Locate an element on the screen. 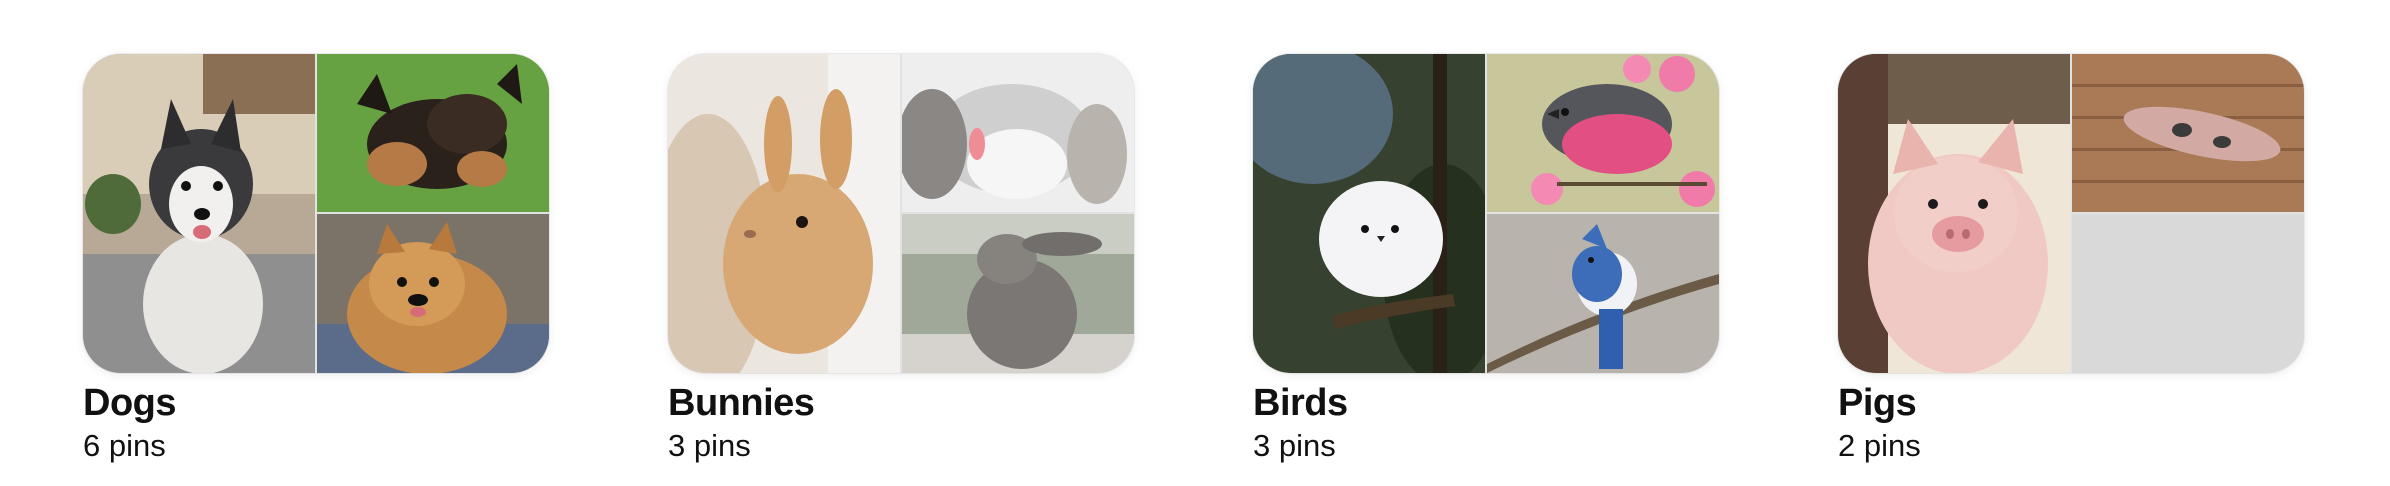 This screenshot has height=486, width=2390. pomeranian-photo is located at coordinates (433, 293).